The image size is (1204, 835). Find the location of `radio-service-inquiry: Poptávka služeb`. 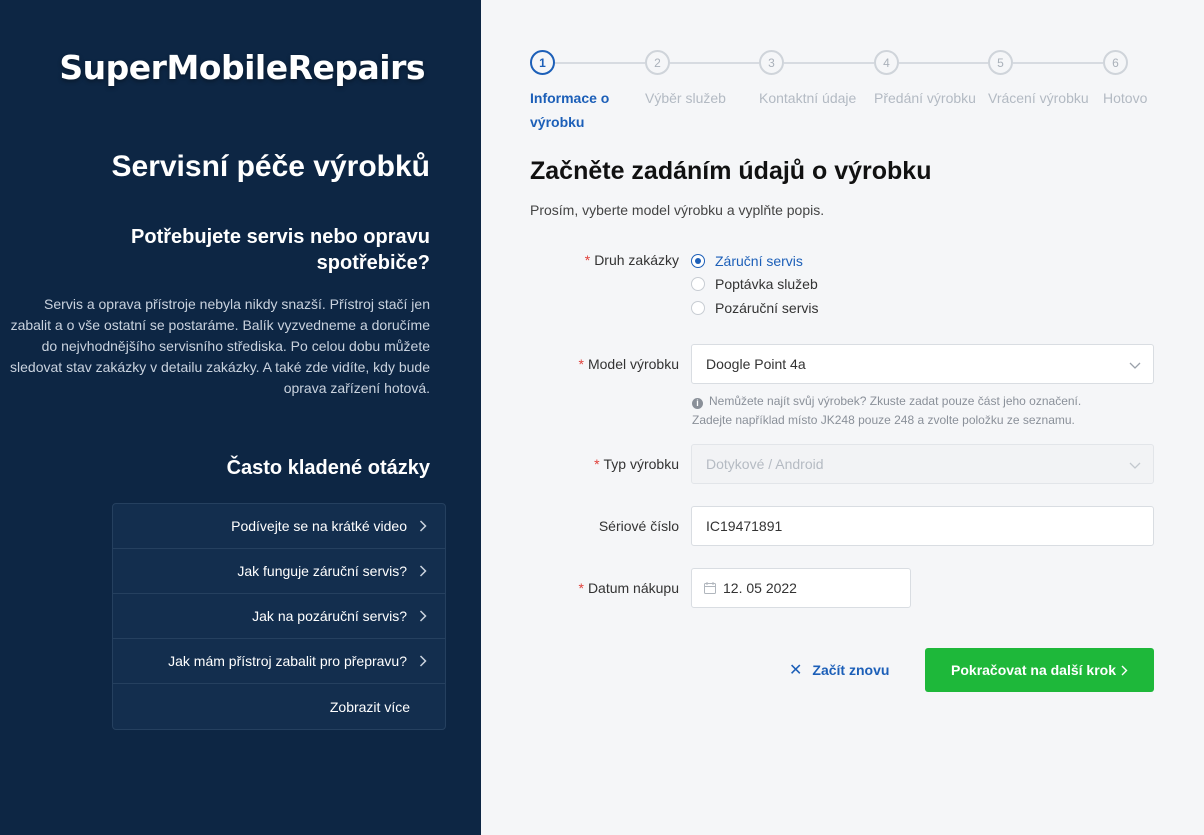

radio-service-inquiry: Poptávka služeb is located at coordinates (754, 285).